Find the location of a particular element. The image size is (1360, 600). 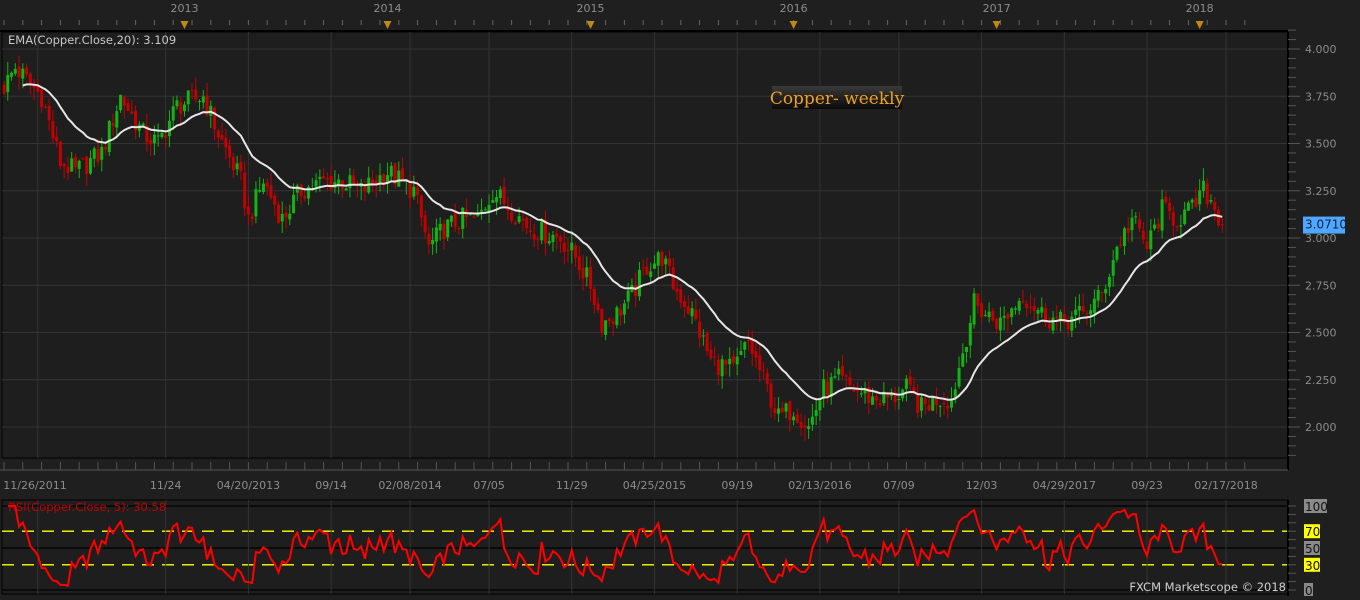

chart-title-box: Copper- weekly is located at coordinates (837, 97).